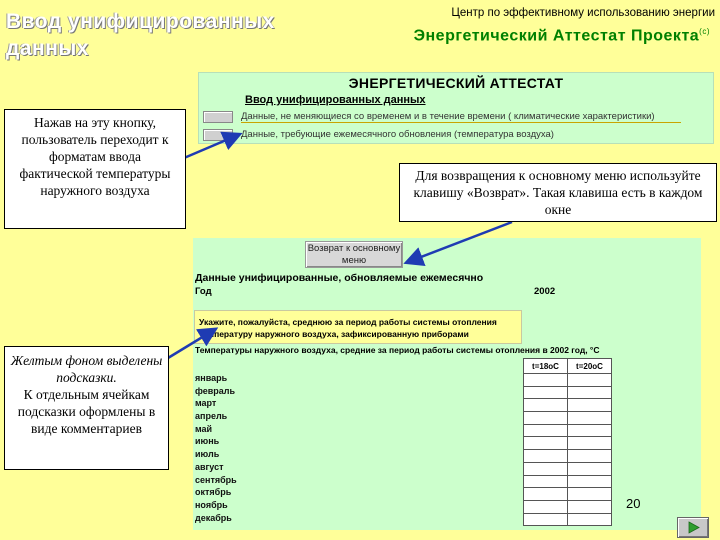 The height and width of the screenshot is (540, 720). What do you see at coordinates (633, 503) in the screenshot?
I see `slide-number: 20` at bounding box center [633, 503].